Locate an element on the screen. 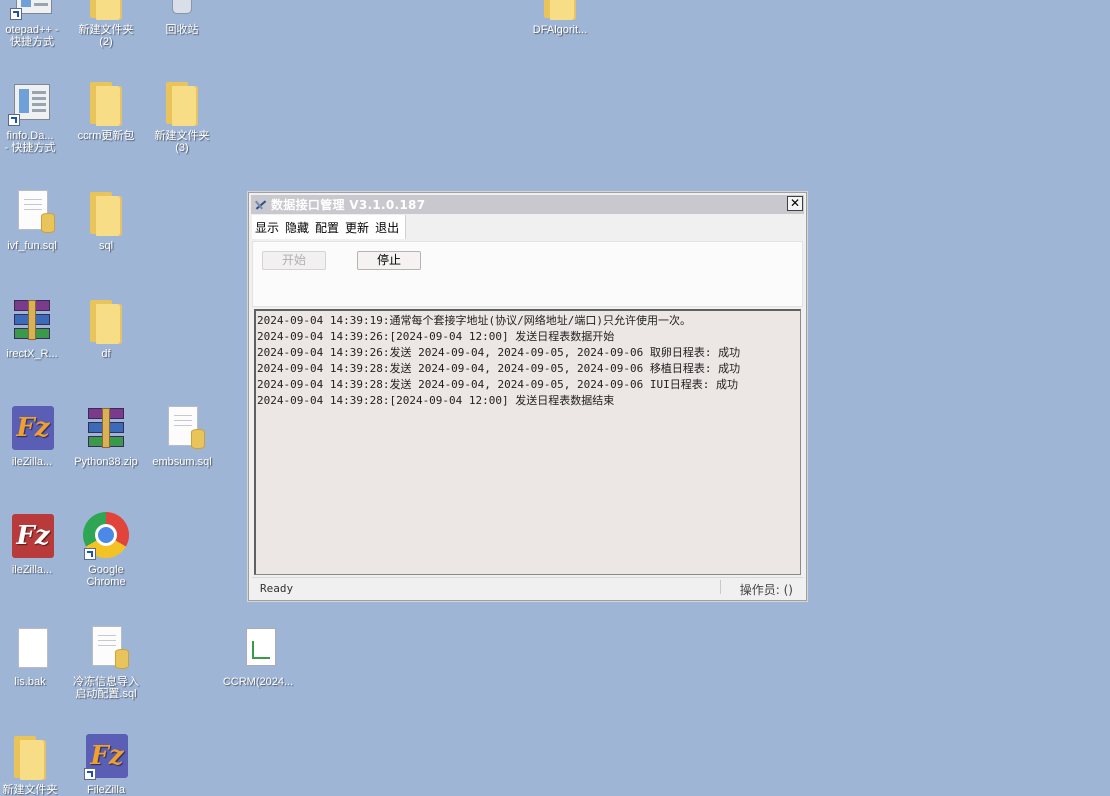 This screenshot has height=796, width=1110. menu-update: 更新 is located at coordinates (357, 227).